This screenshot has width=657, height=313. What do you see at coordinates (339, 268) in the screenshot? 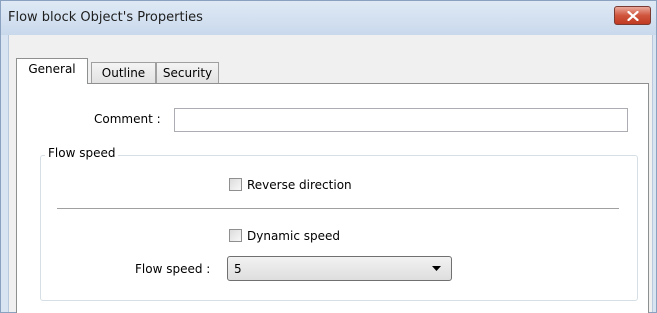
I see `flow-speed-select: 5` at bounding box center [339, 268].